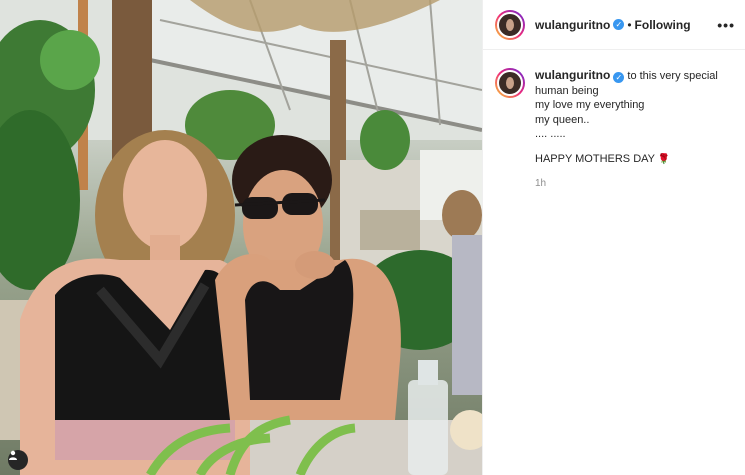  I want to click on caption-line-4: my queen.., so click(562, 119).